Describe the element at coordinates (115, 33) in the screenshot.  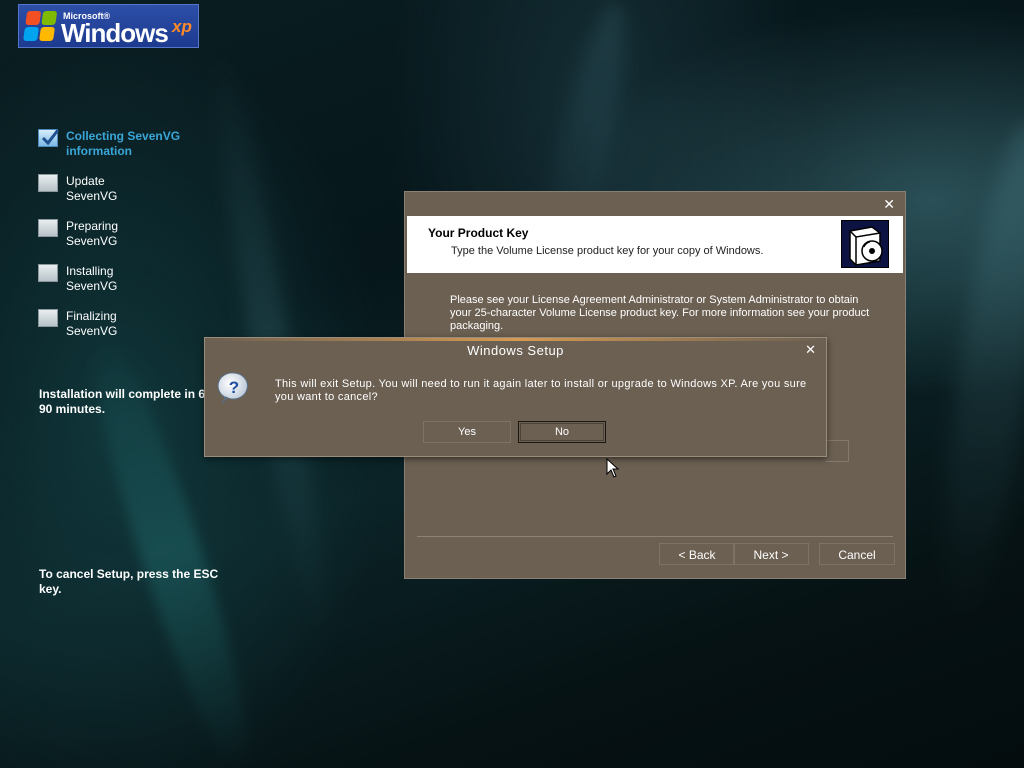
I see `logo-windows-text: Windows` at that location.